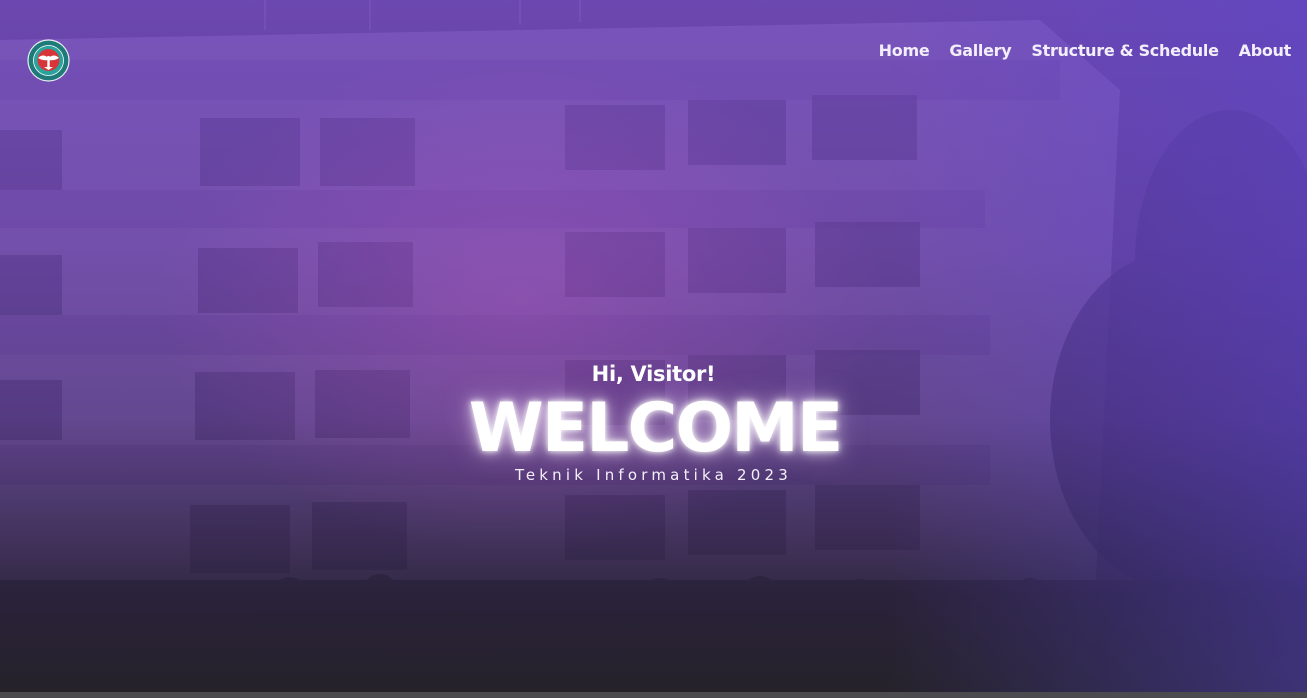 The image size is (1307, 698). Describe the element at coordinates (656, 428) in the screenshot. I see `hero-headline: WELCOME` at that location.